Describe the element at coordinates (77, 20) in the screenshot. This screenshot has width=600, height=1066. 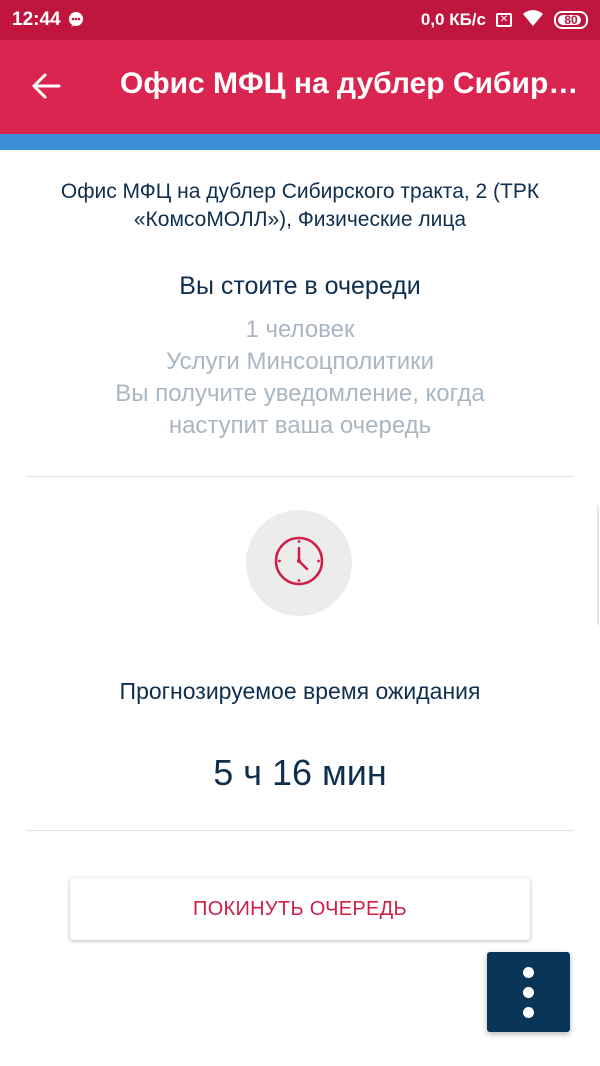
I see `notification-icon` at that location.